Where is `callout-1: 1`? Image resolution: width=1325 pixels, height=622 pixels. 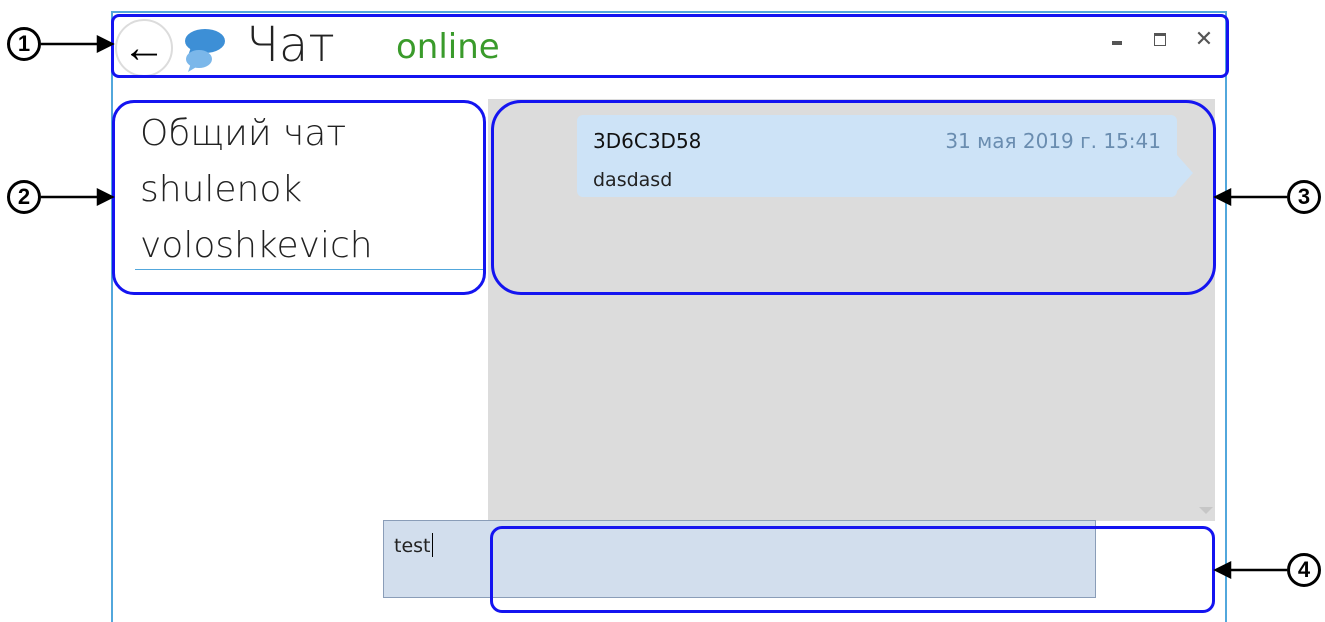
callout-1: 1 is located at coordinates (24, 44).